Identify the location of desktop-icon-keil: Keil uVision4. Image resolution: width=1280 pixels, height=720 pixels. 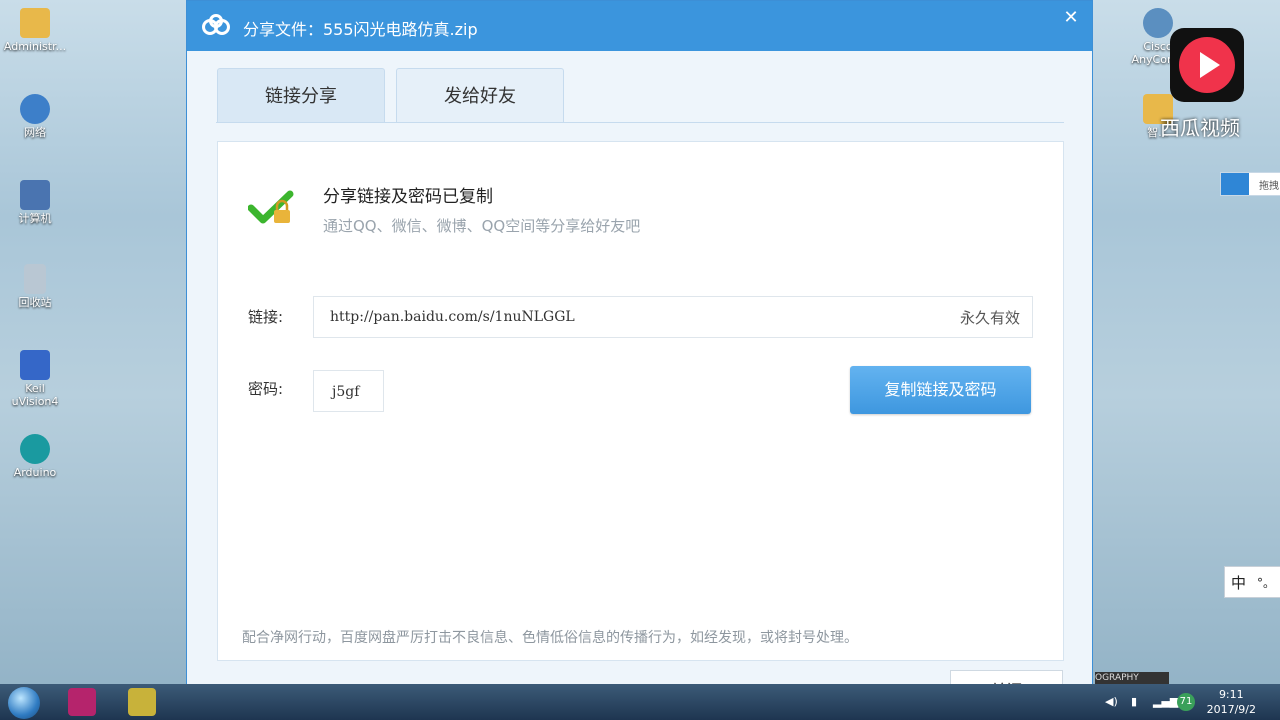
(35, 379).